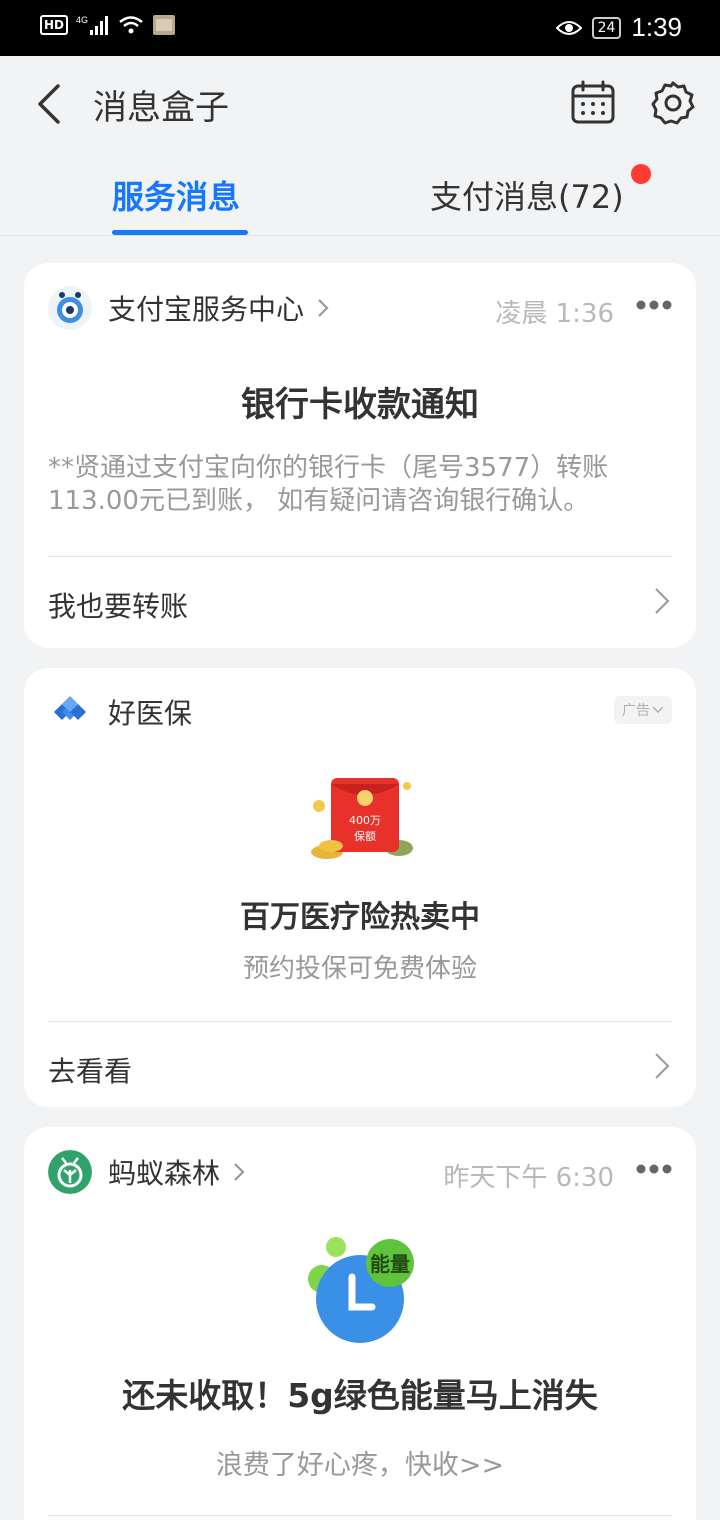 The width and height of the screenshot is (720, 1520). Describe the element at coordinates (365, 836) in the screenshot. I see `envelope-text-bottom: 保额` at that location.